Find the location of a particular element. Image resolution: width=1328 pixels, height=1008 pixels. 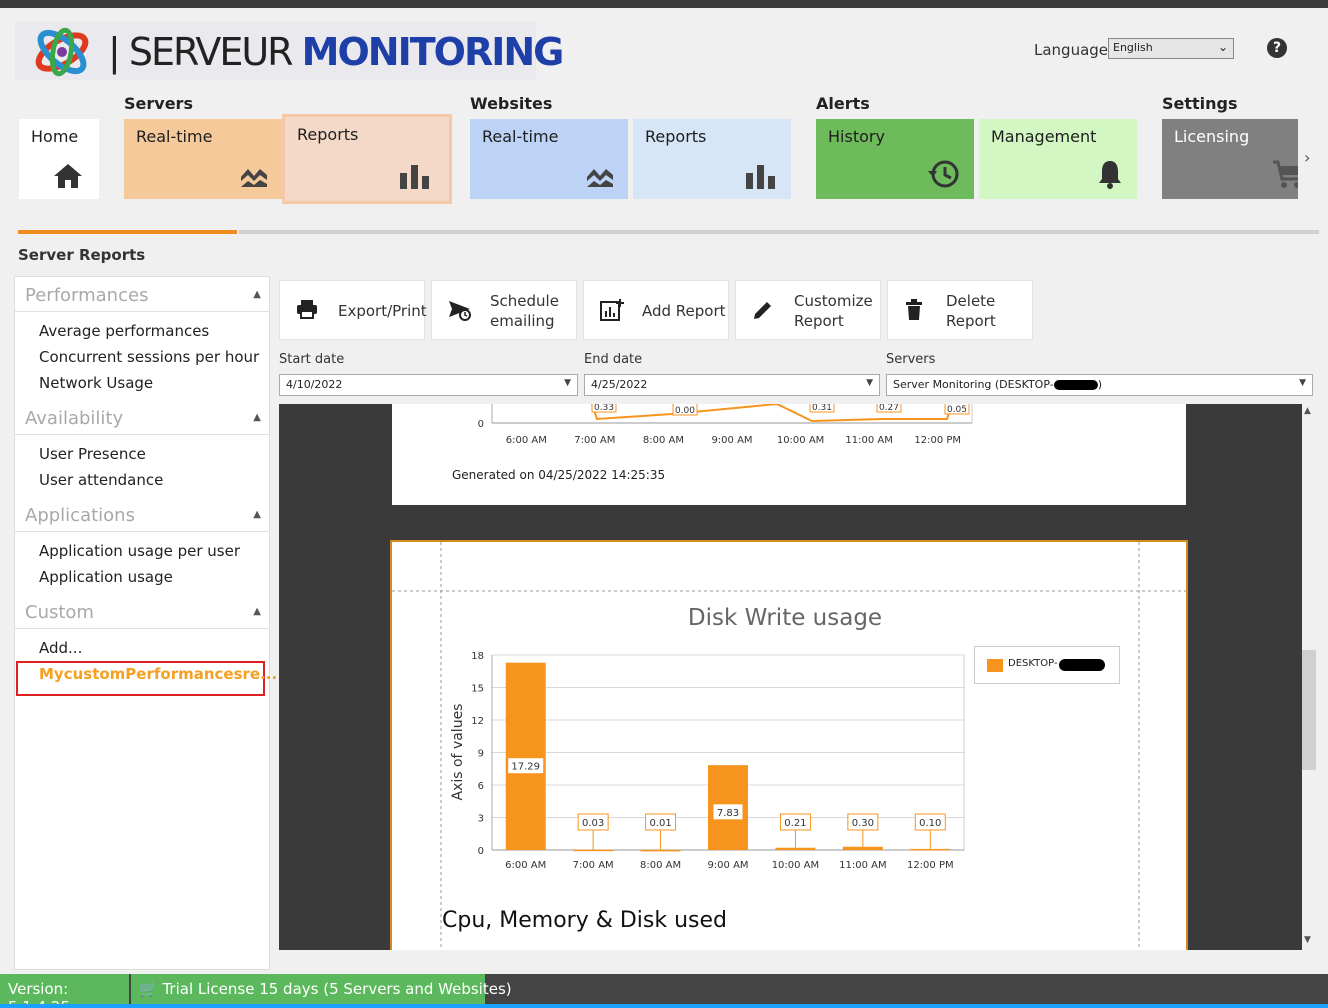

section-applications: Applications is located at coordinates (80, 515).